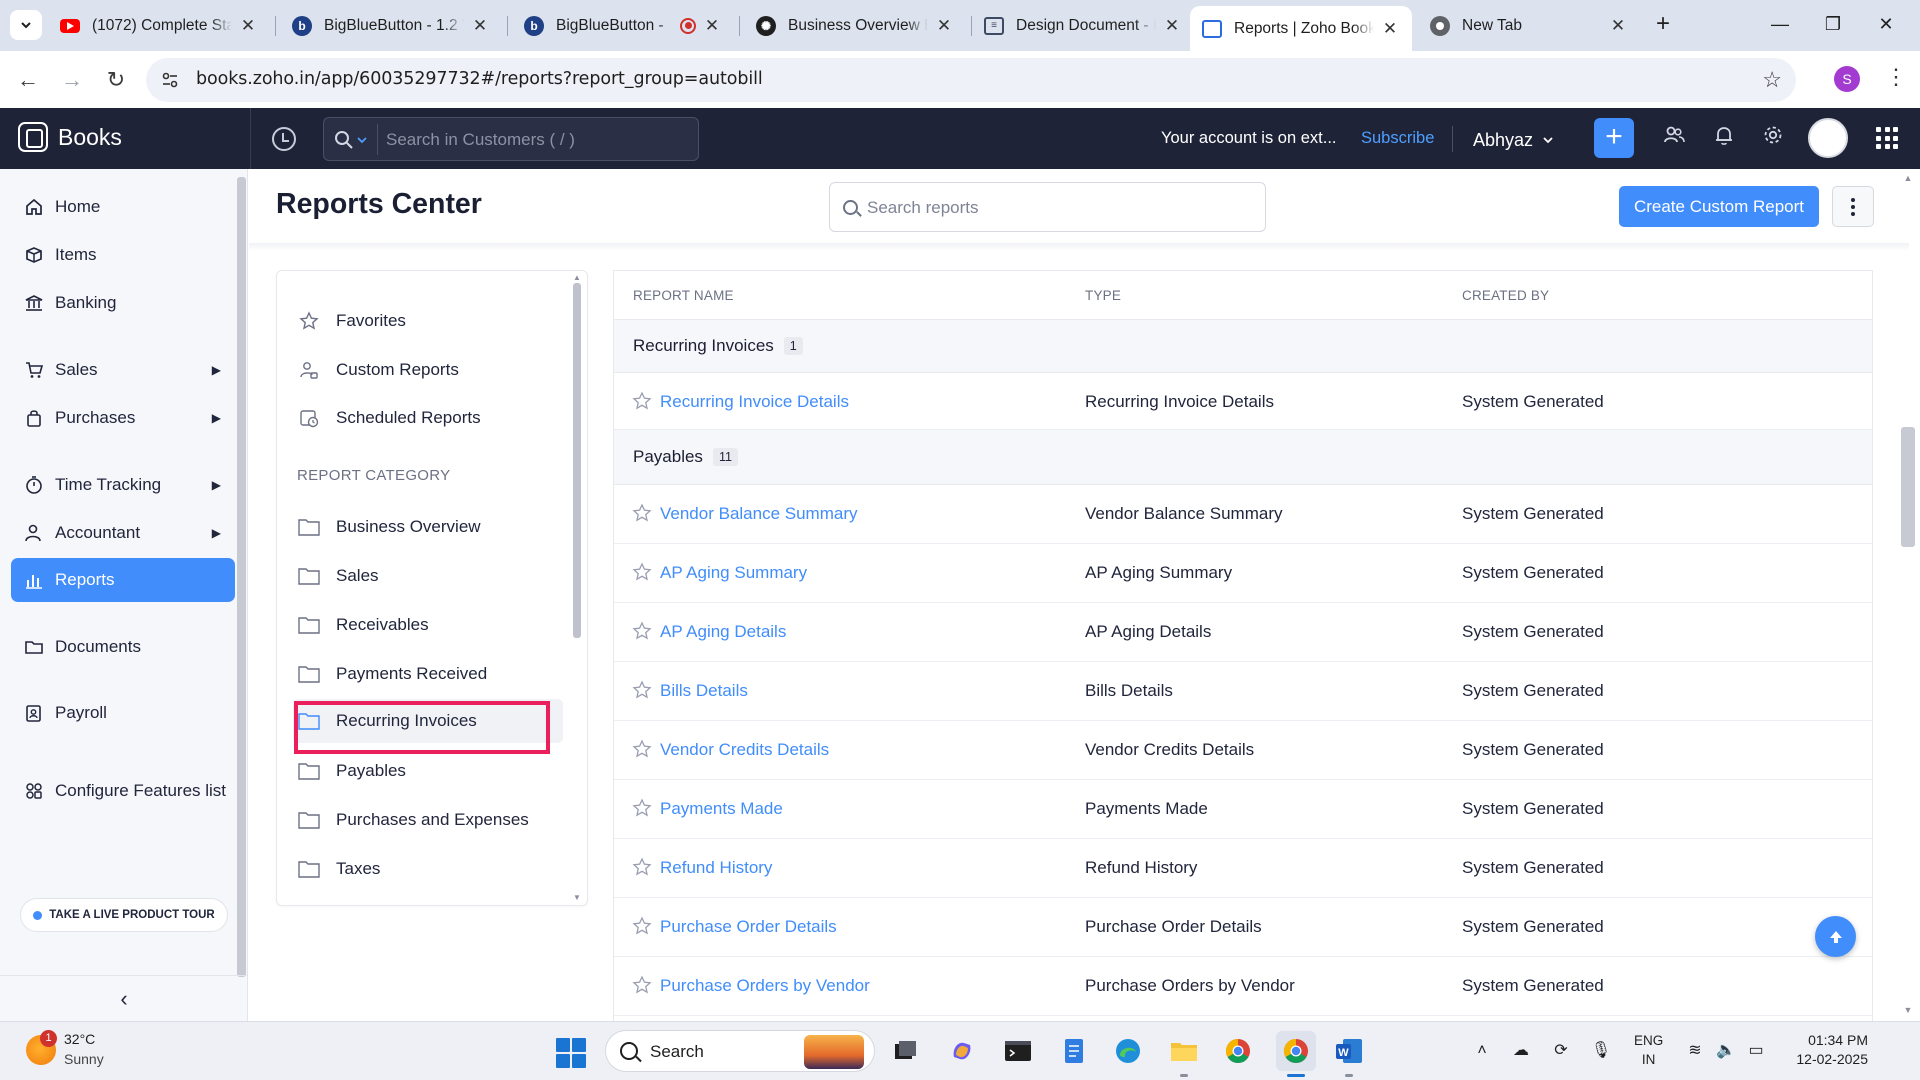 The width and height of the screenshot is (1920, 1080). Describe the element at coordinates (170, 80) in the screenshot. I see `site-settings-icon` at that location.